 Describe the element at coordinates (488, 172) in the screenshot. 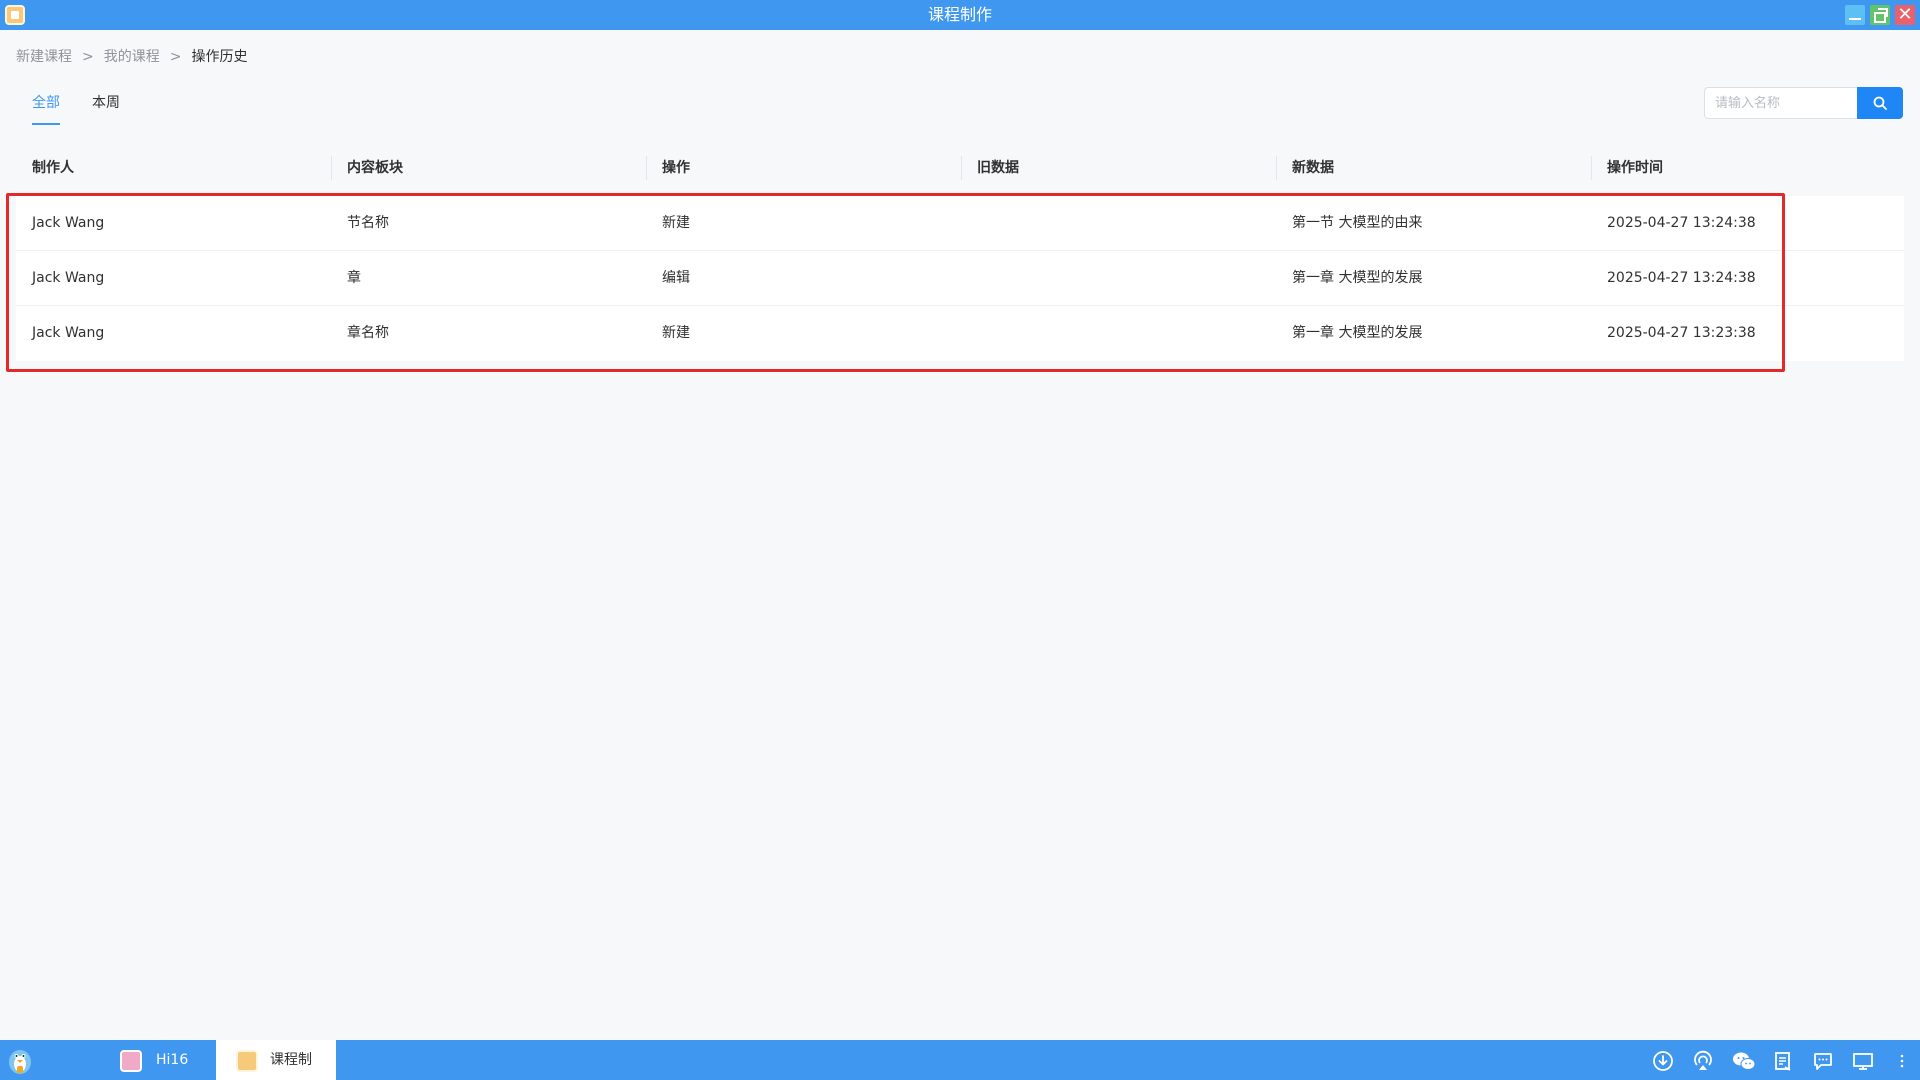

I see `column-header-content-section: 内容板块` at that location.